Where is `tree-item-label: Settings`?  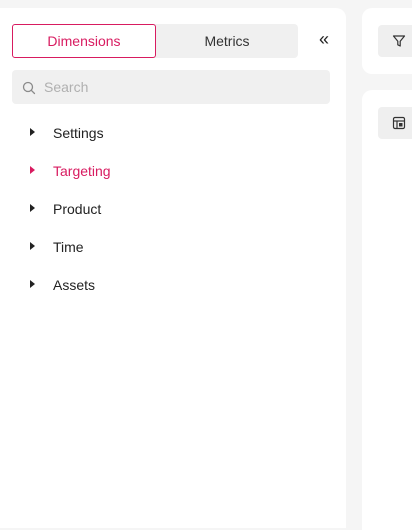
tree-item-label: Settings is located at coordinates (78, 133).